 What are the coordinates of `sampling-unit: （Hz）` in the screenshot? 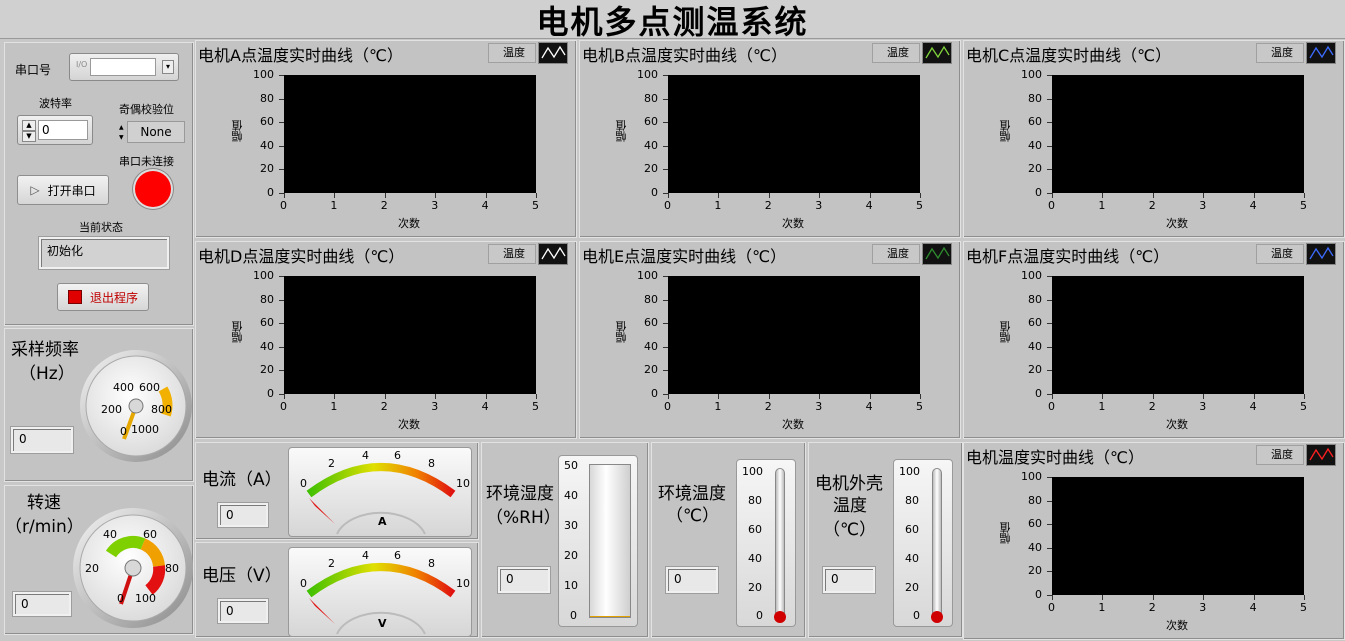 It's located at (47, 374).